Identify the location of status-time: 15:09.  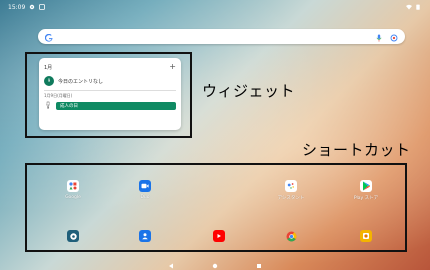
(17, 7).